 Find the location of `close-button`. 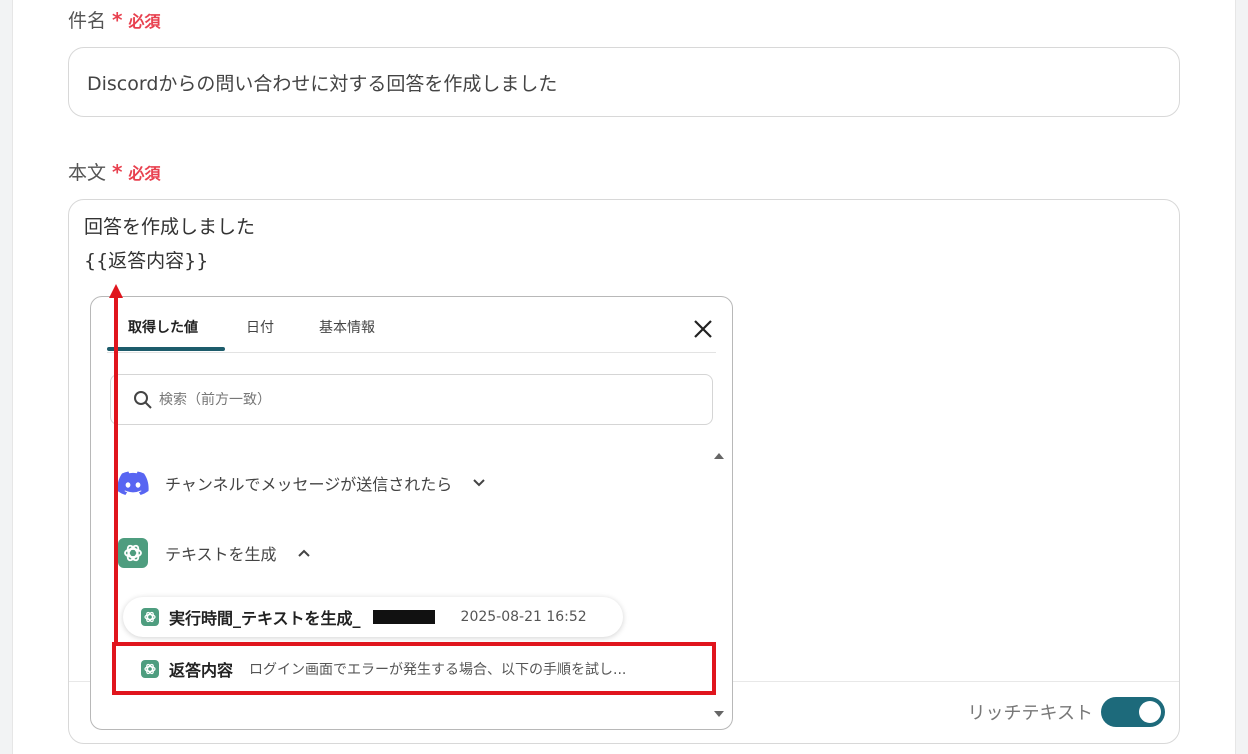

close-button is located at coordinates (703, 329).